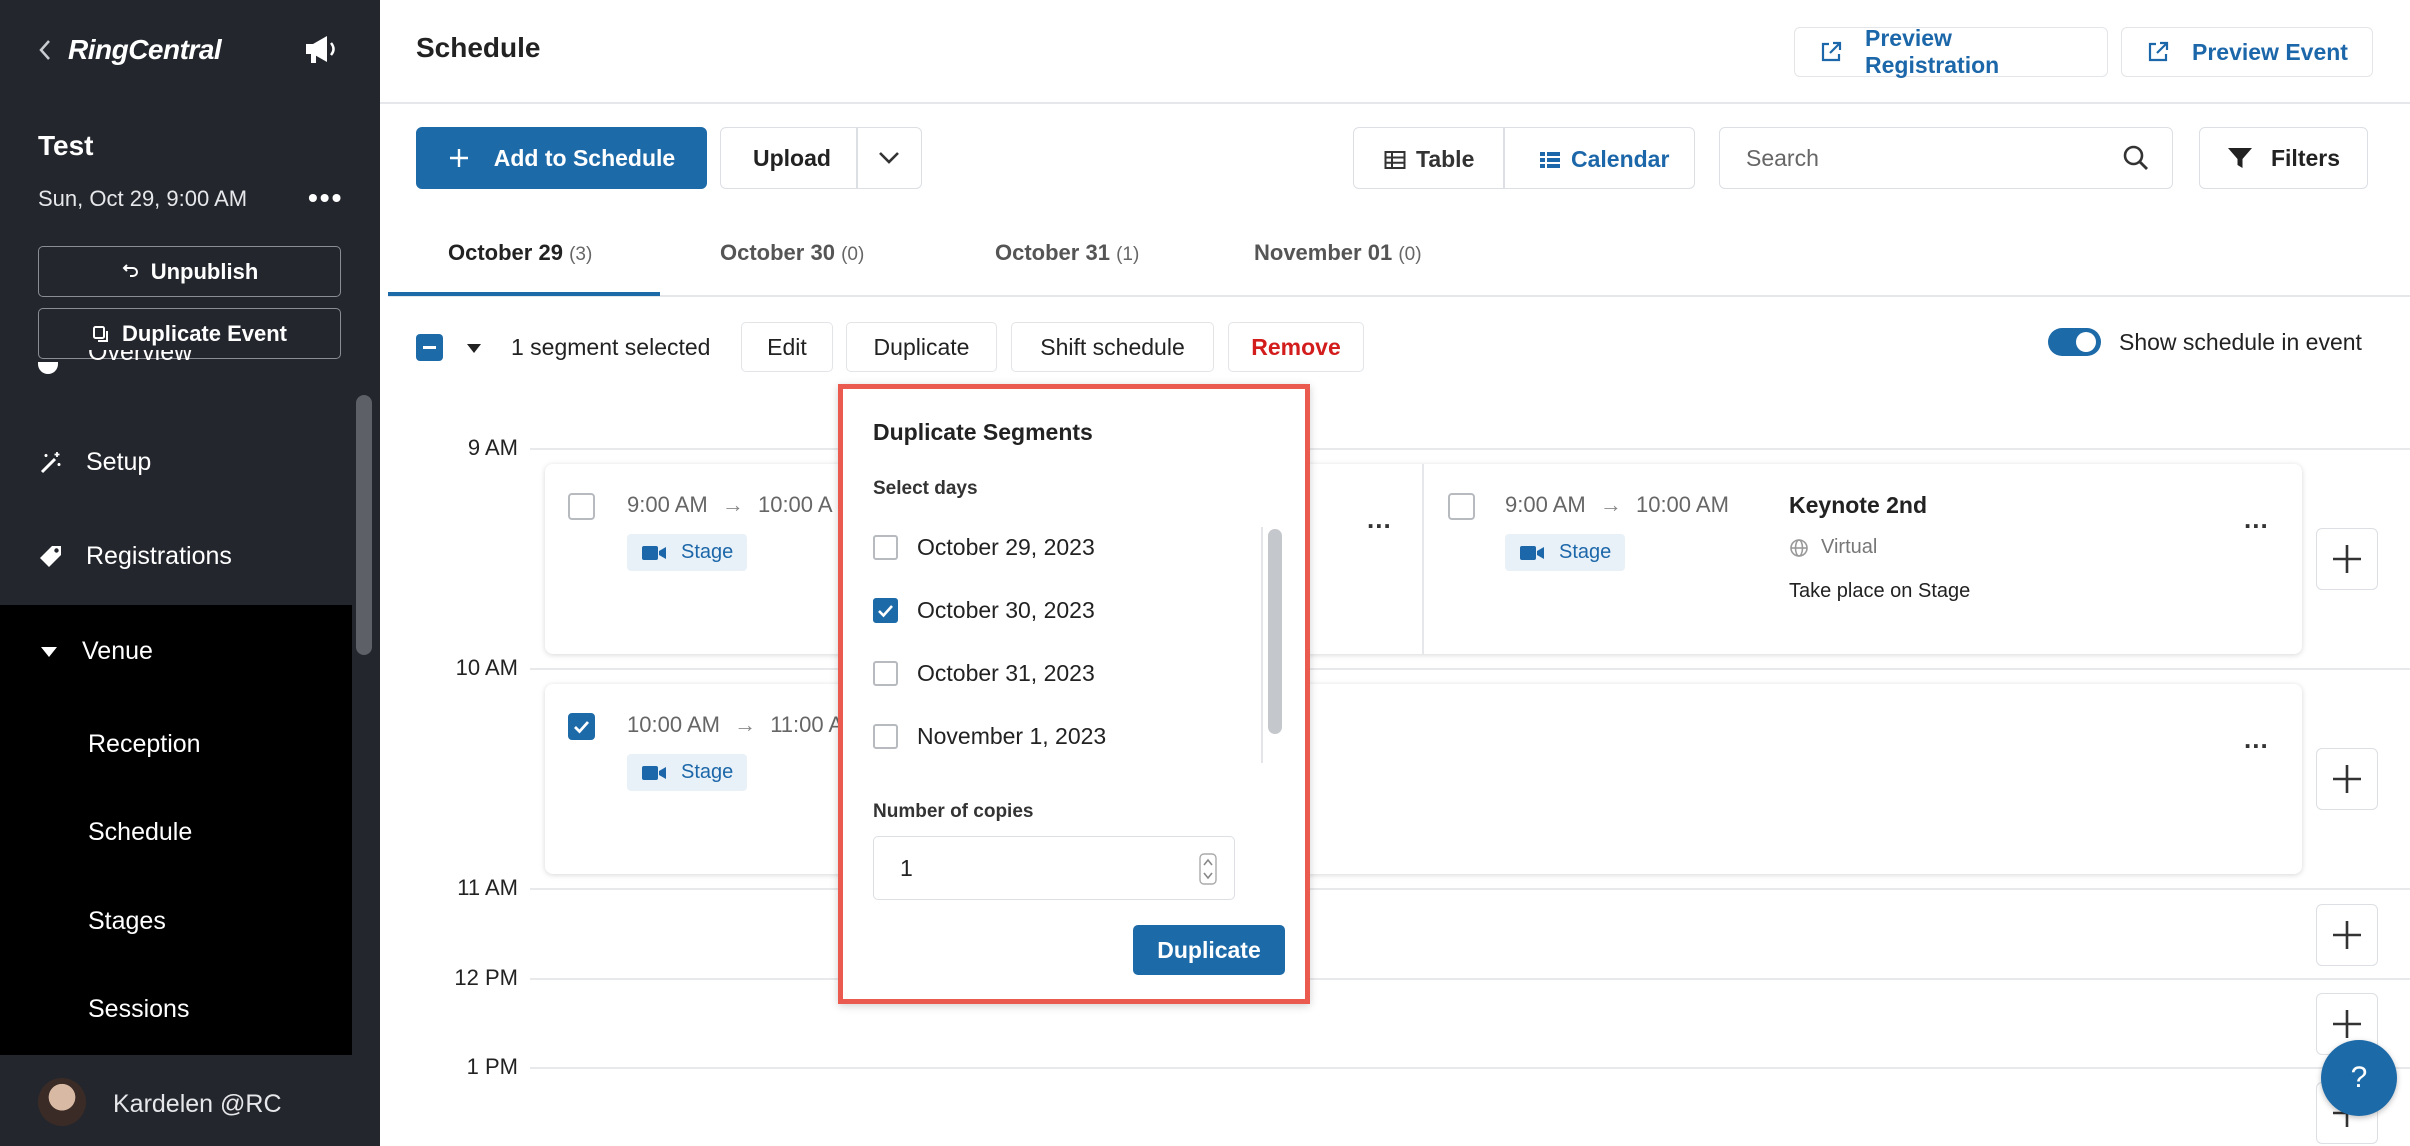 This screenshot has height=1146, width=2410. Describe the element at coordinates (1504, 158) in the screenshot. I see `view-divider` at that location.